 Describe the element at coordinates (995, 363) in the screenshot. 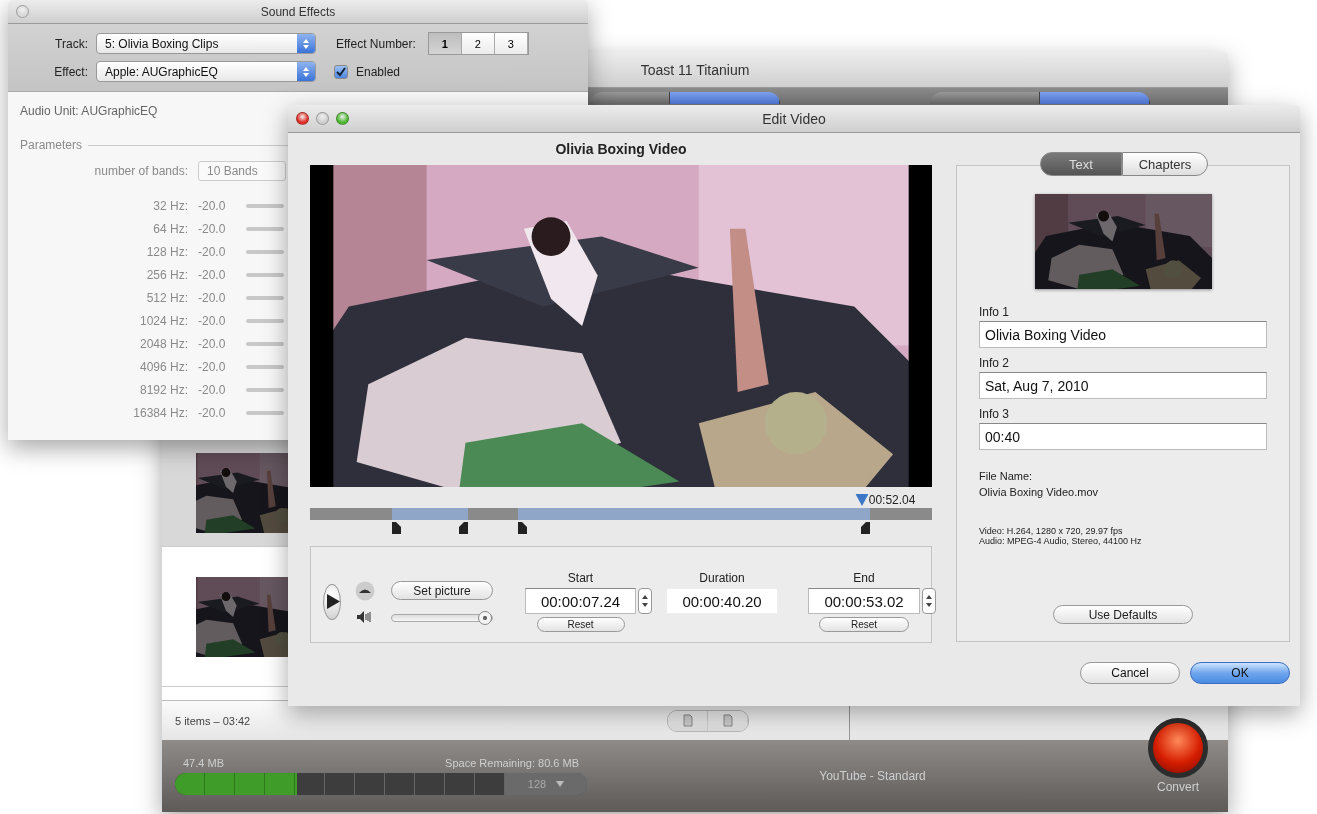

I see `info-label: Info 2` at that location.